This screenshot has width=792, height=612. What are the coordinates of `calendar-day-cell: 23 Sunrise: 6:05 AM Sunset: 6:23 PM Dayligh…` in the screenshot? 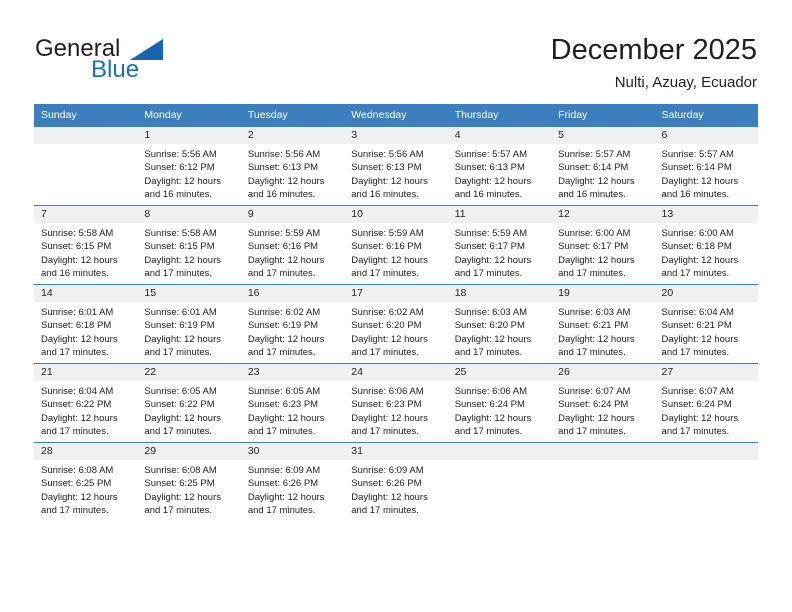 It's located at (292, 403).